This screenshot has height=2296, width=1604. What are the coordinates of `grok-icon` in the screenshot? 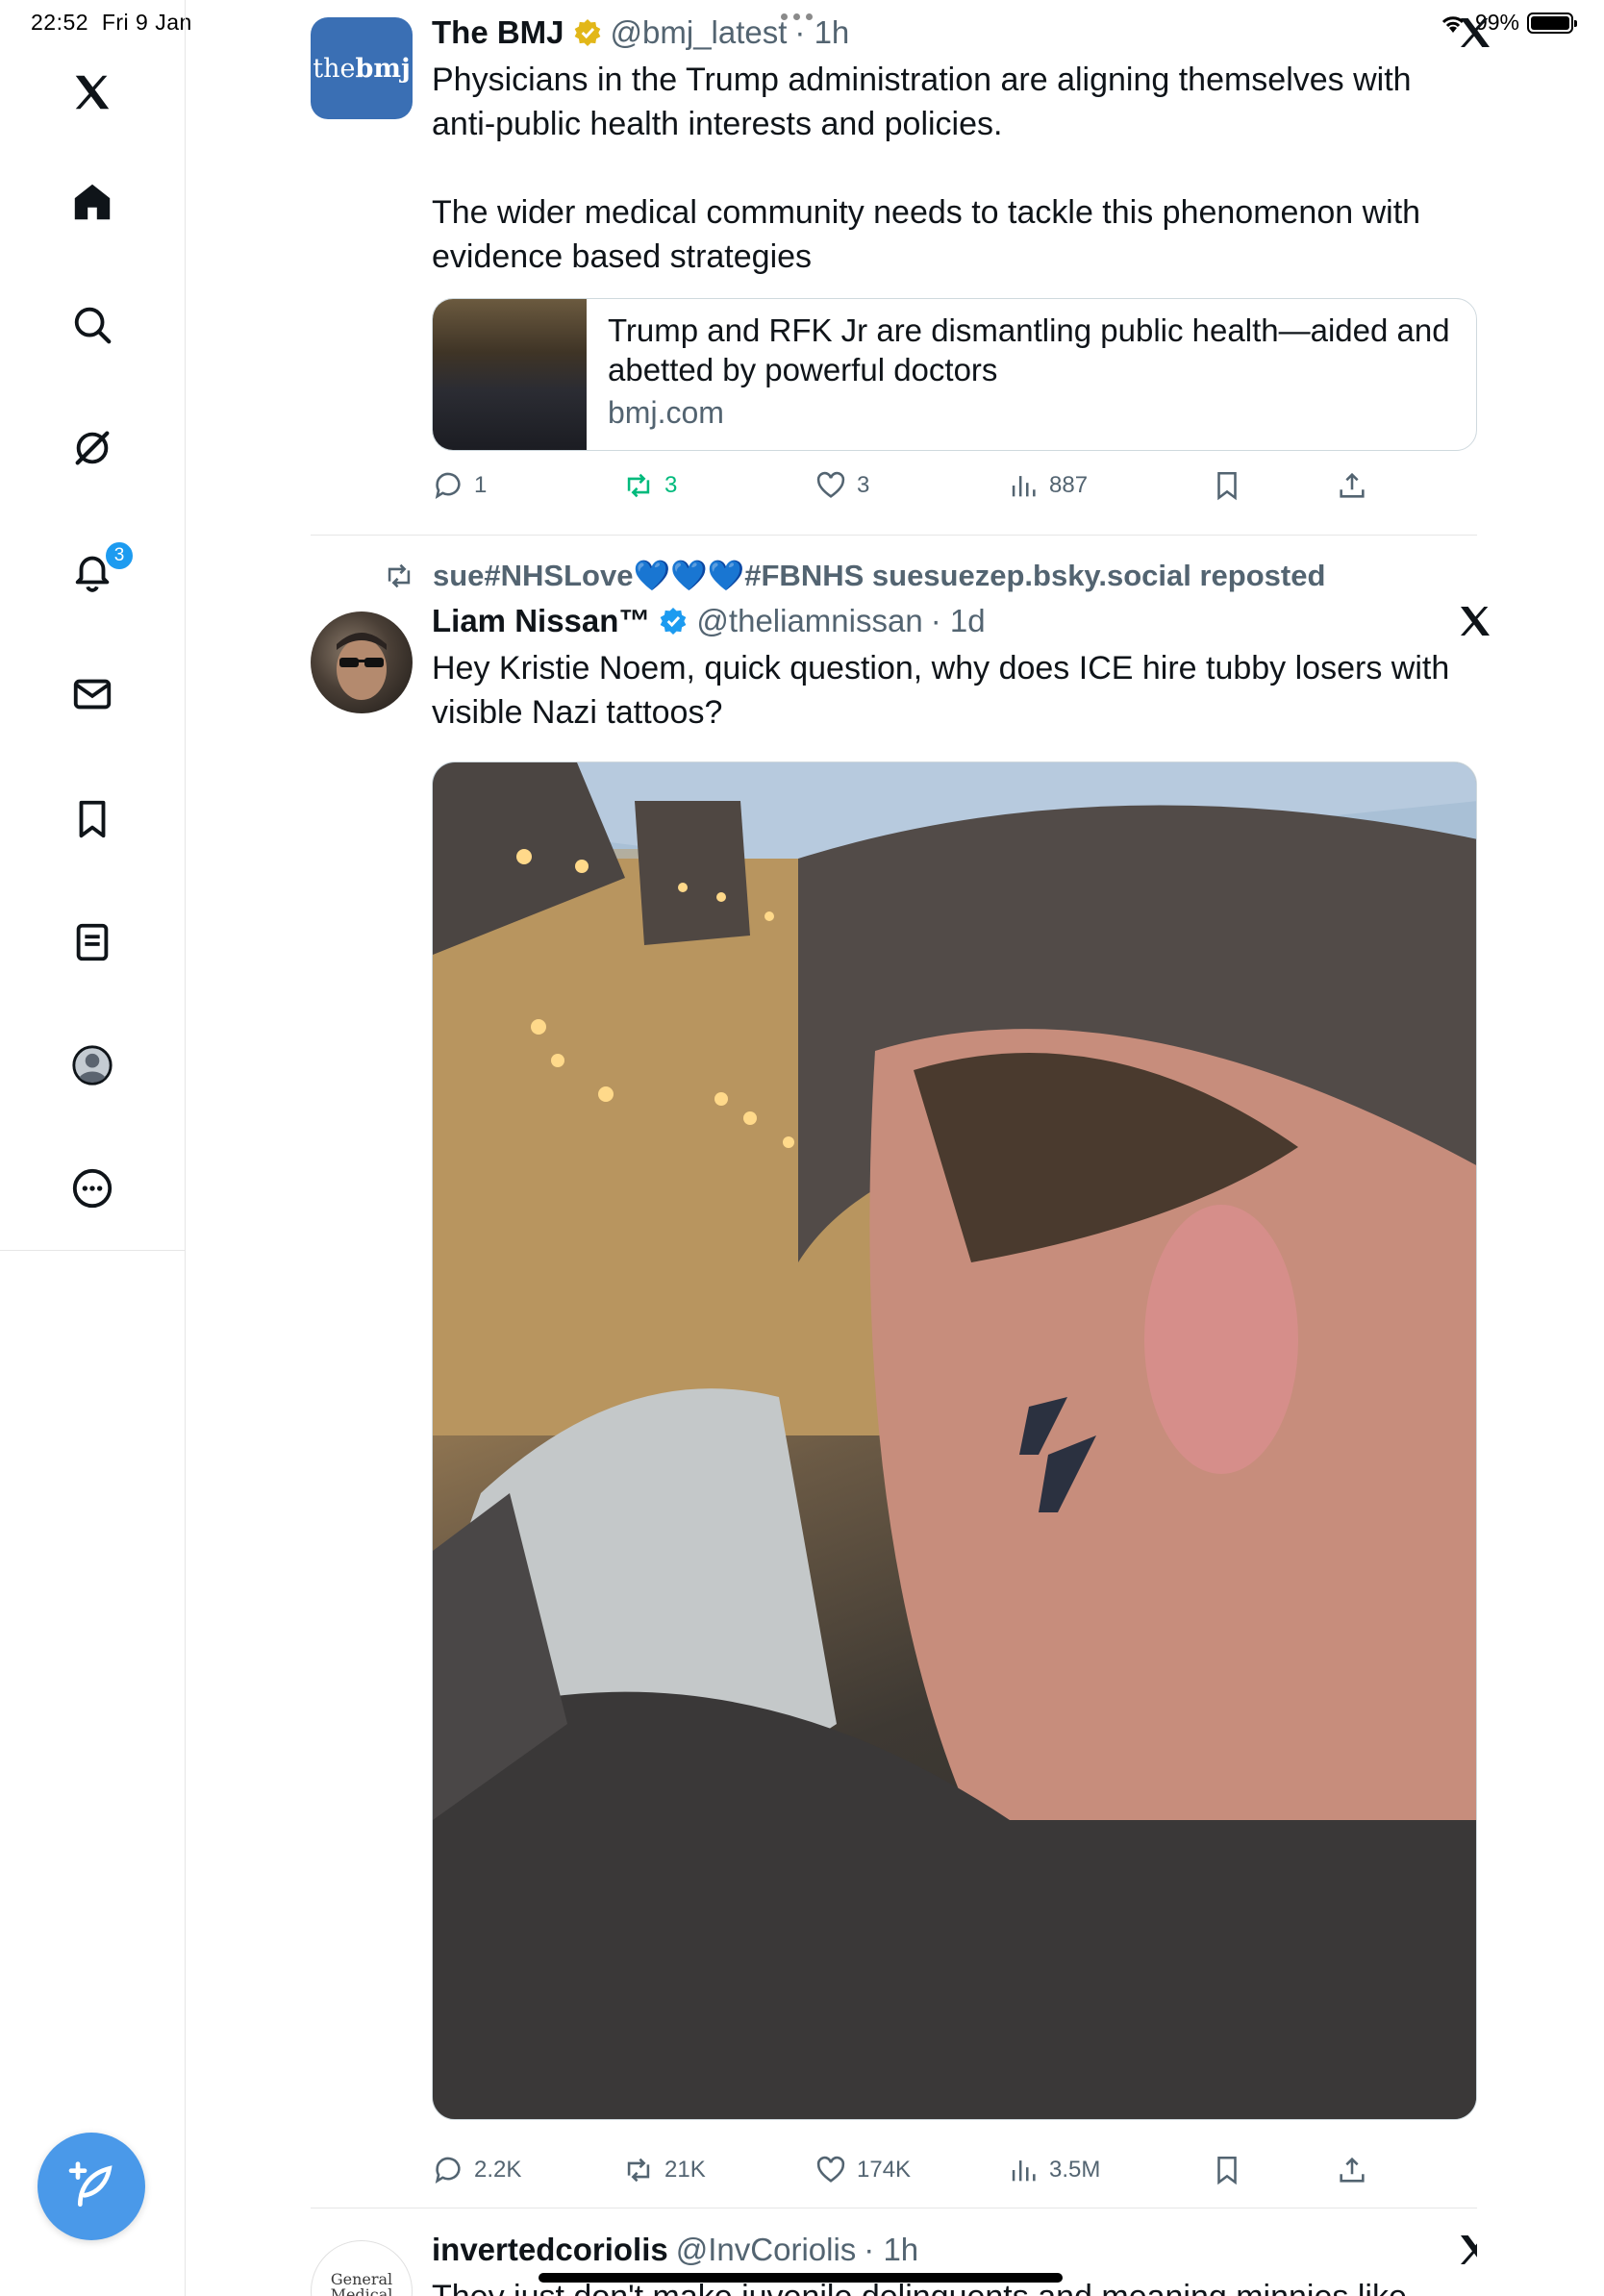 It's located at (92, 448).